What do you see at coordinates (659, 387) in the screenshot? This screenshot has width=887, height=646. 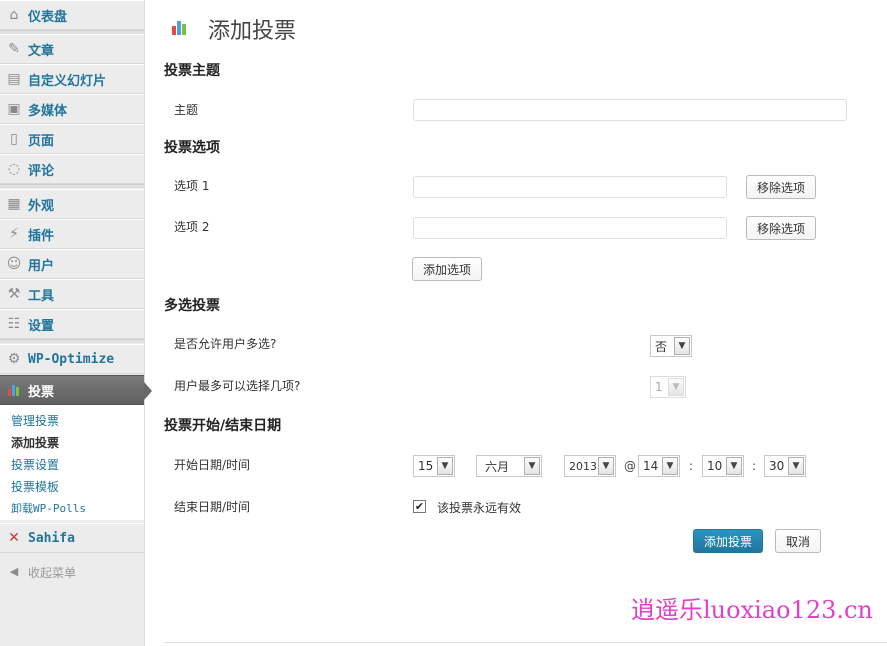 I see `max-choices-value: 1` at bounding box center [659, 387].